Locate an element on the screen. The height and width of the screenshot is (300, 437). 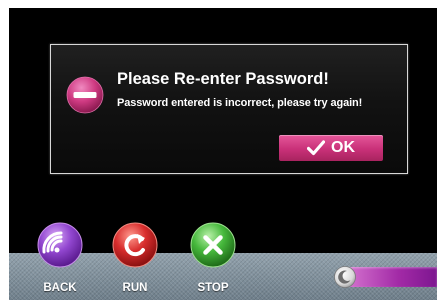
brightness-slider is located at coordinates (385, 277).